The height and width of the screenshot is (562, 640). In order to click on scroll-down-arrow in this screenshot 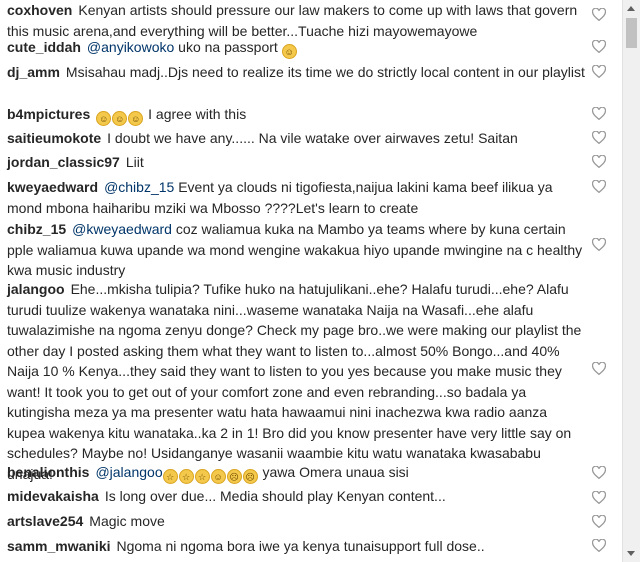, I will do `click(631, 553)`.